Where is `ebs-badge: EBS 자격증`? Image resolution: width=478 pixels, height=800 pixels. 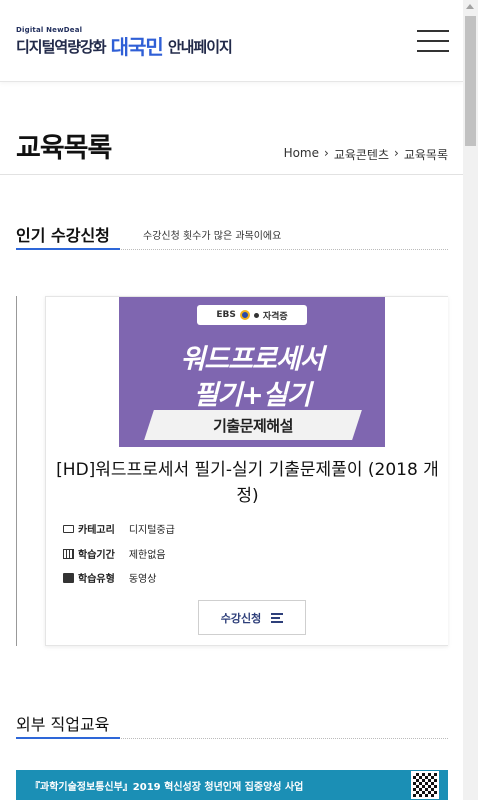
ebs-badge: EBS 자격증 is located at coordinates (252, 315).